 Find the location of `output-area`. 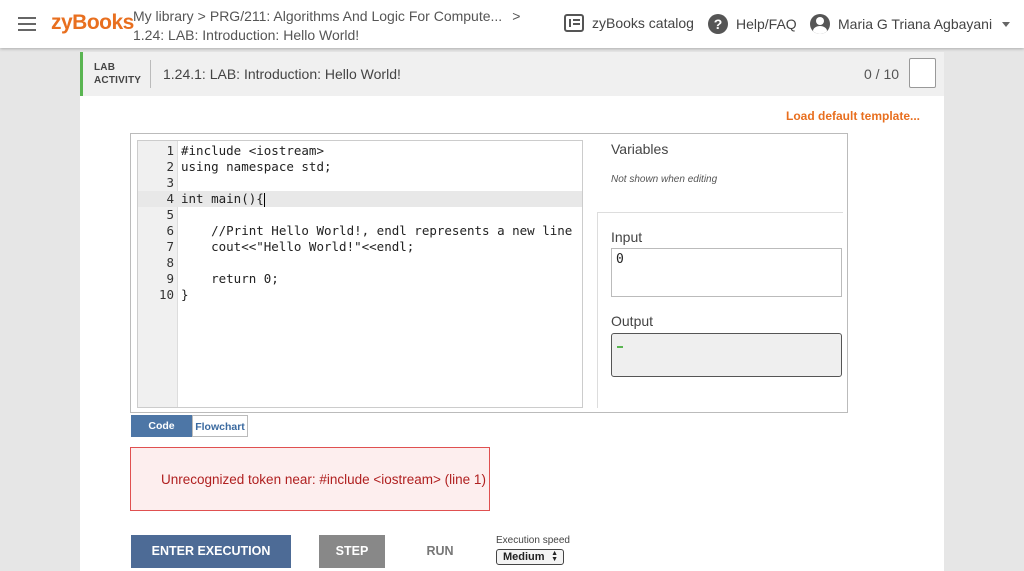

output-area is located at coordinates (726, 355).